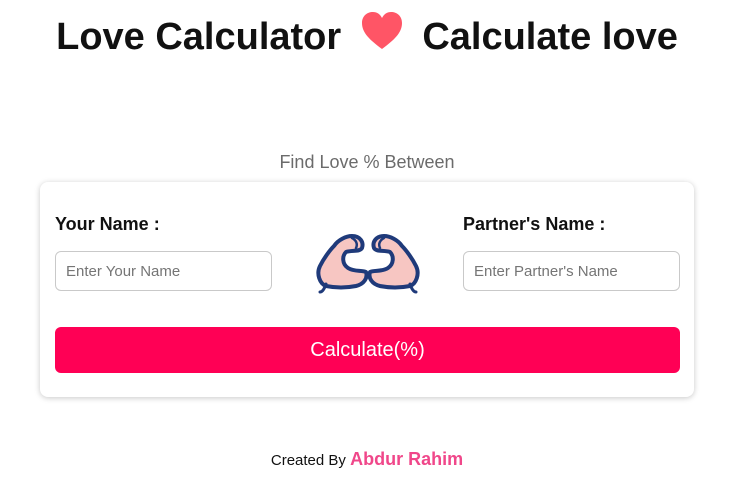 This screenshot has height=488, width=734. What do you see at coordinates (367, 350) in the screenshot?
I see `calculate-button: Calculate(%)` at bounding box center [367, 350].